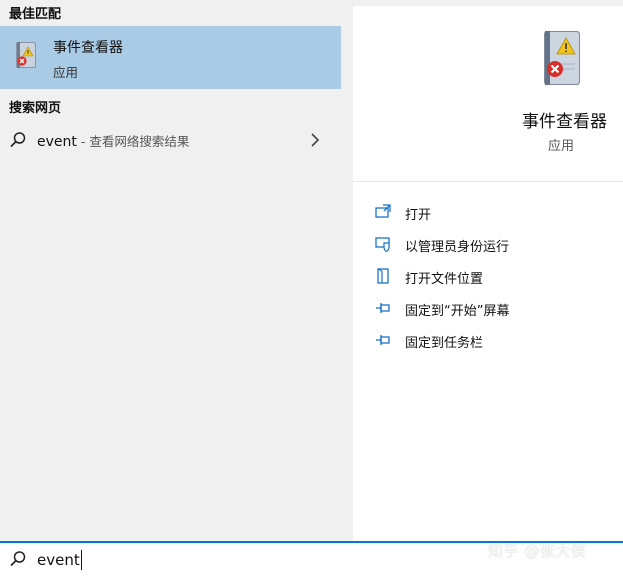 The image size is (623, 576). I want to click on action-label: 以管理员身份运行, so click(457, 247).